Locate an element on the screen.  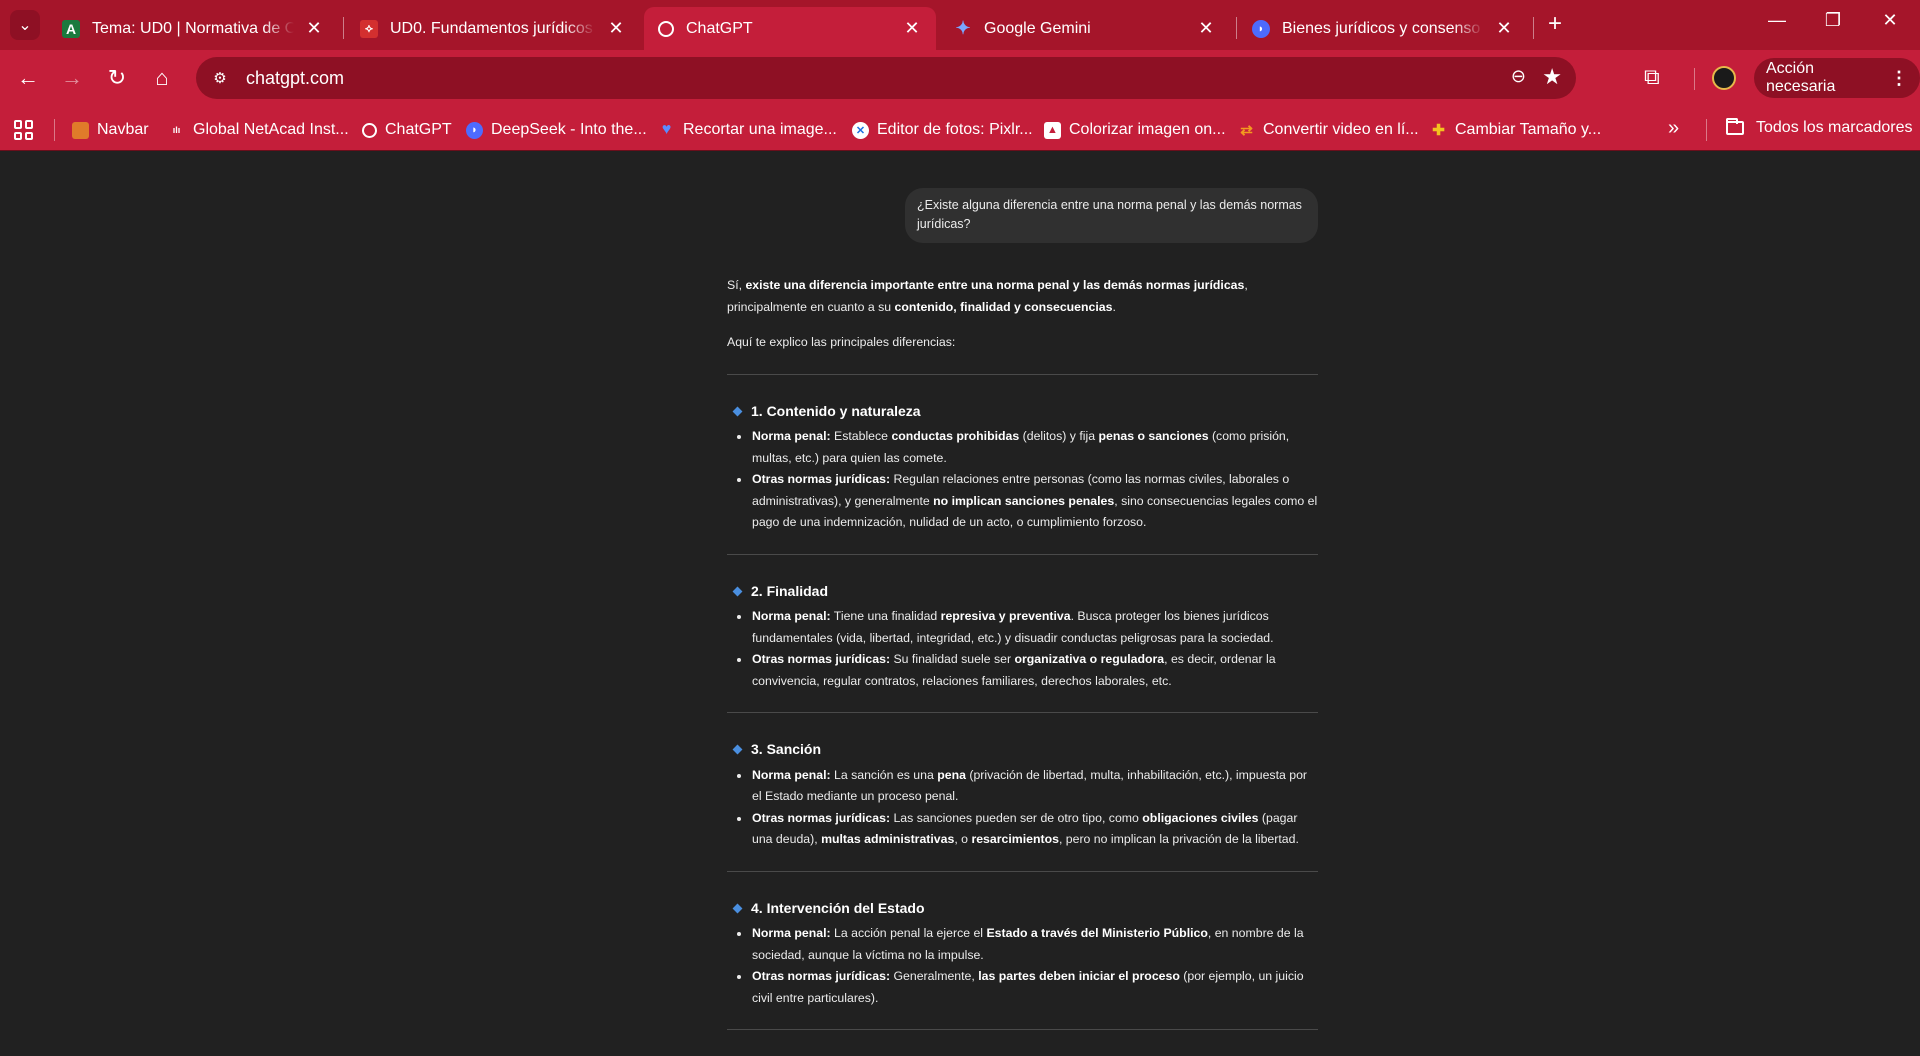
tab-gemini: ✦ Google Gemini ✕ is located at coordinates (1085, 28).